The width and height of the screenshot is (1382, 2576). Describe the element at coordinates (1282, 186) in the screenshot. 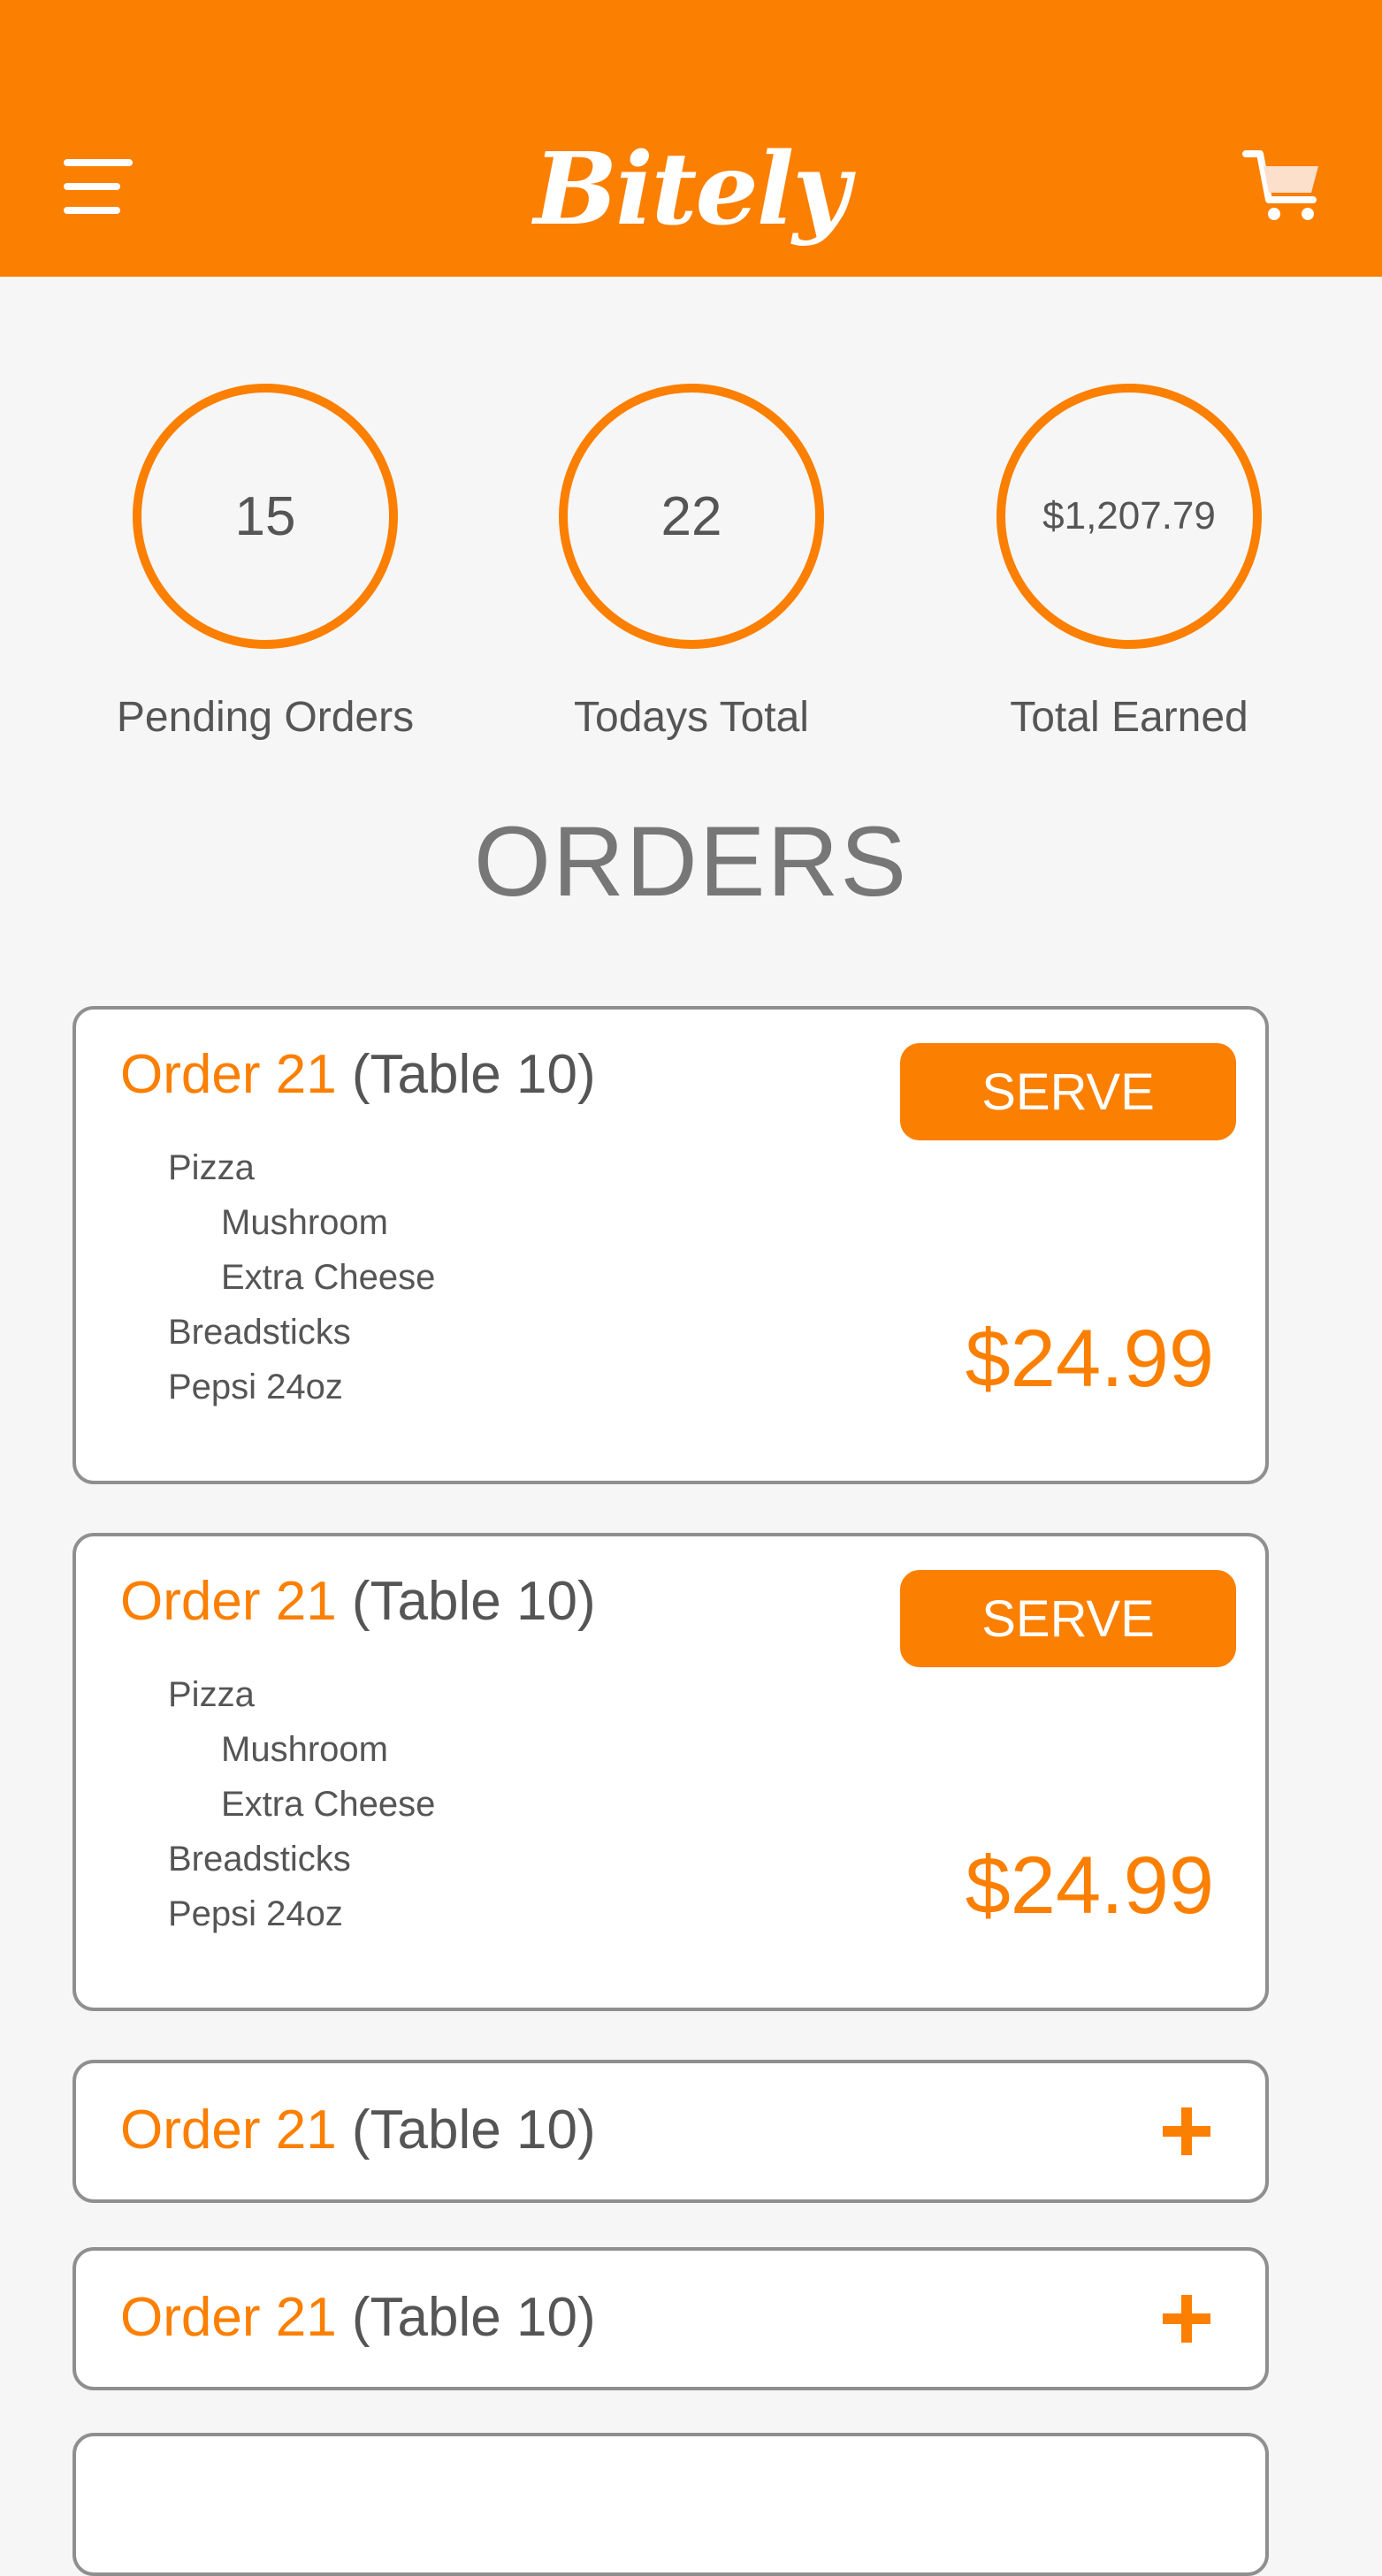

I see `shopping-cart-icon` at that location.